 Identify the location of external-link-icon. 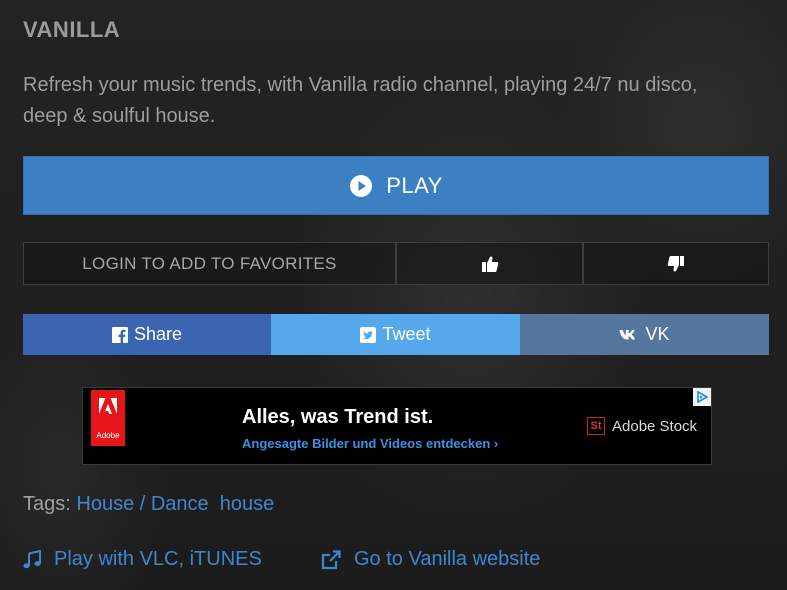
(331, 559).